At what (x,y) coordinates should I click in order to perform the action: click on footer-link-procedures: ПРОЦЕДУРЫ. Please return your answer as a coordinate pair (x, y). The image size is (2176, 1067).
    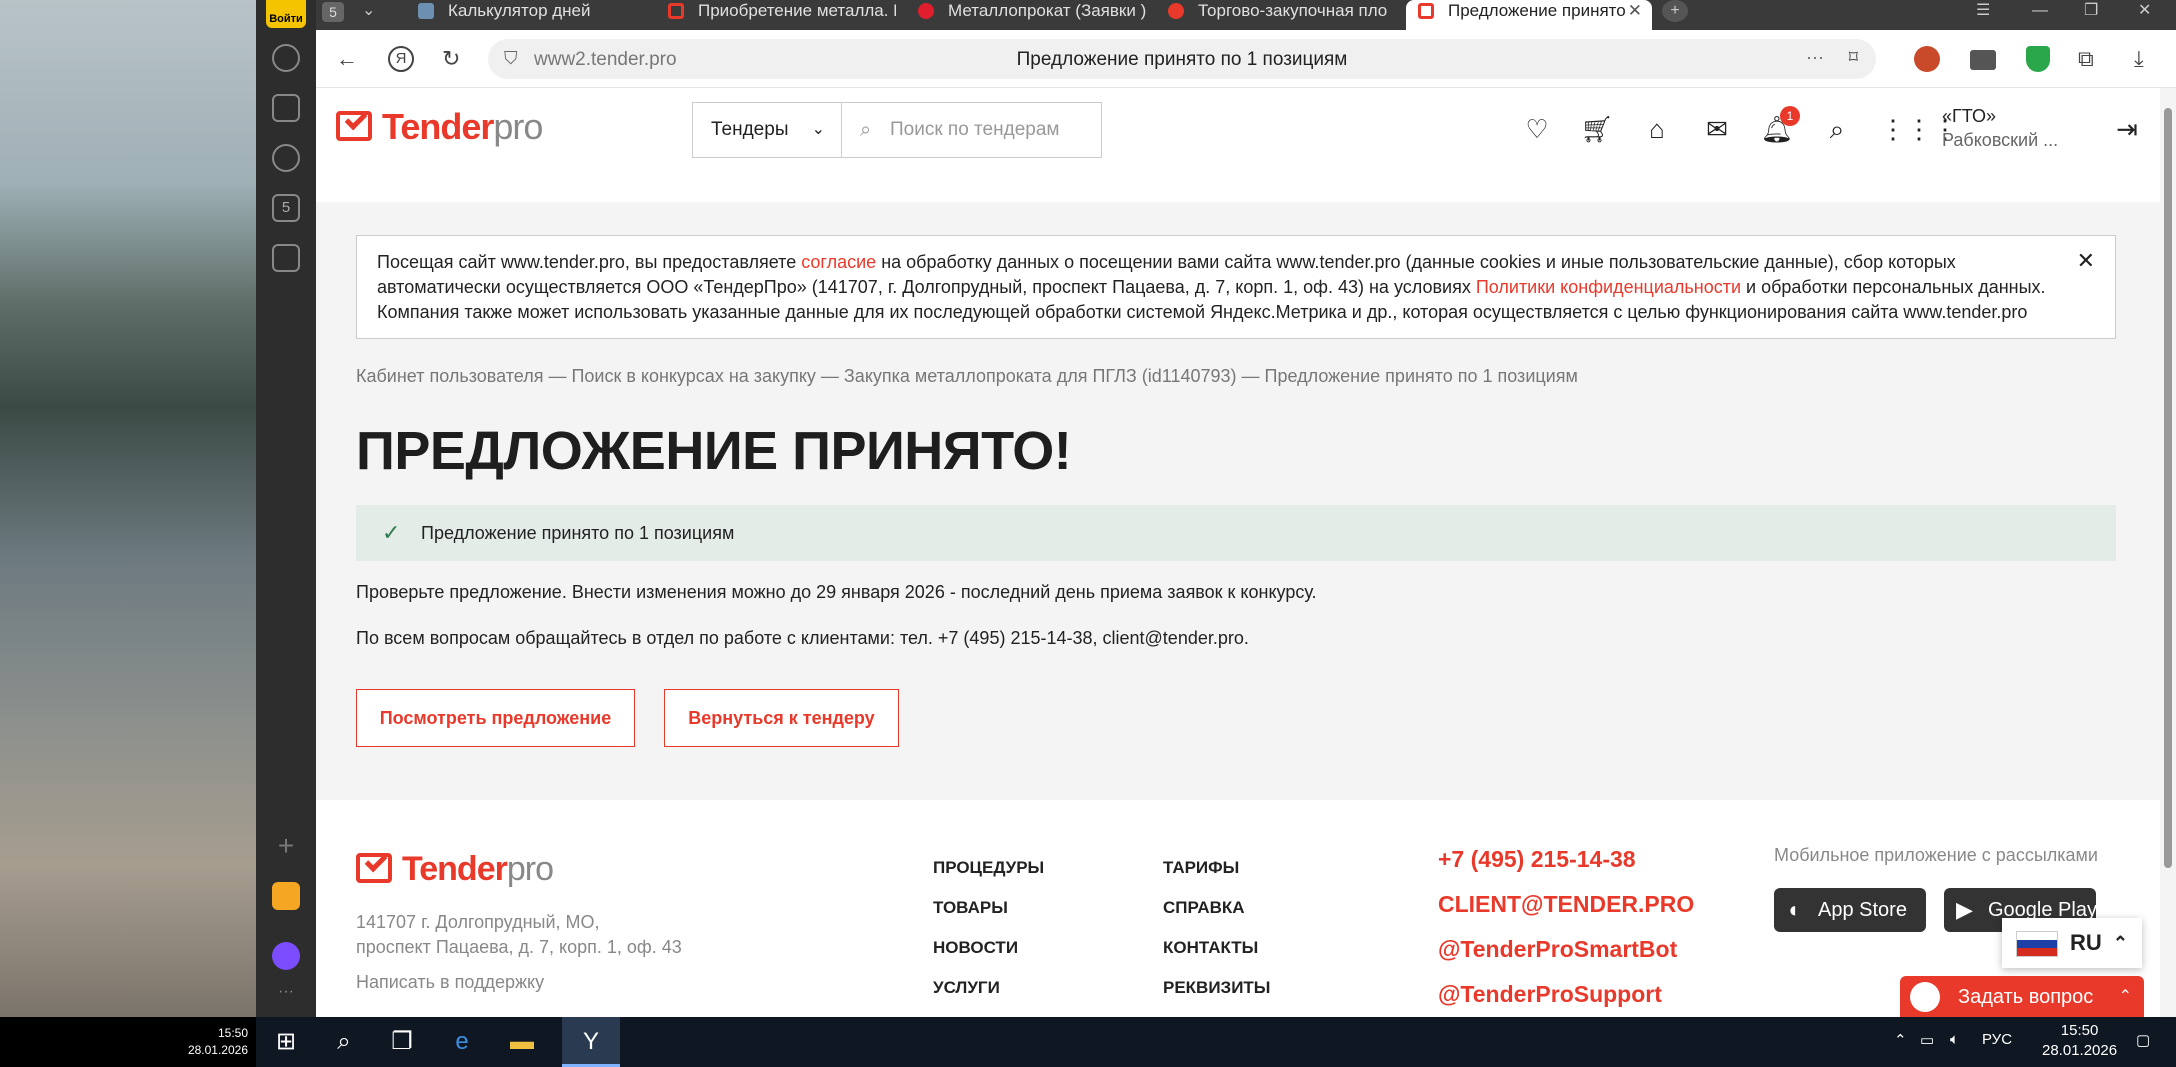
    Looking at the image, I should click on (988, 868).